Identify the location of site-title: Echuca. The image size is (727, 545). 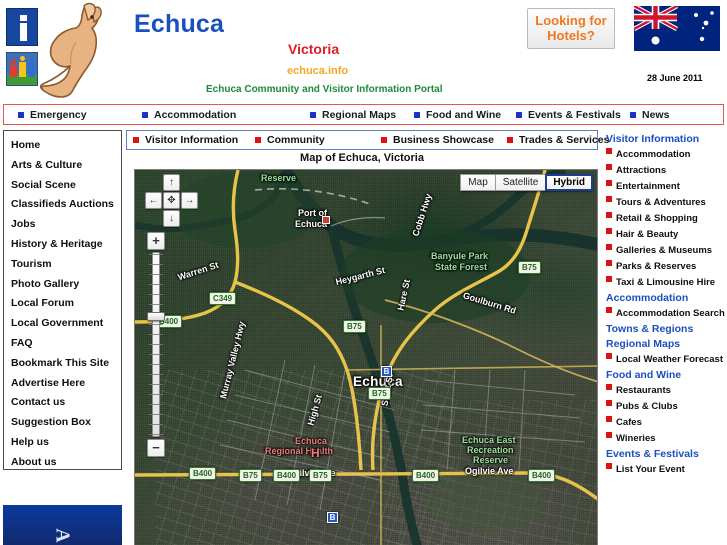
(179, 24).